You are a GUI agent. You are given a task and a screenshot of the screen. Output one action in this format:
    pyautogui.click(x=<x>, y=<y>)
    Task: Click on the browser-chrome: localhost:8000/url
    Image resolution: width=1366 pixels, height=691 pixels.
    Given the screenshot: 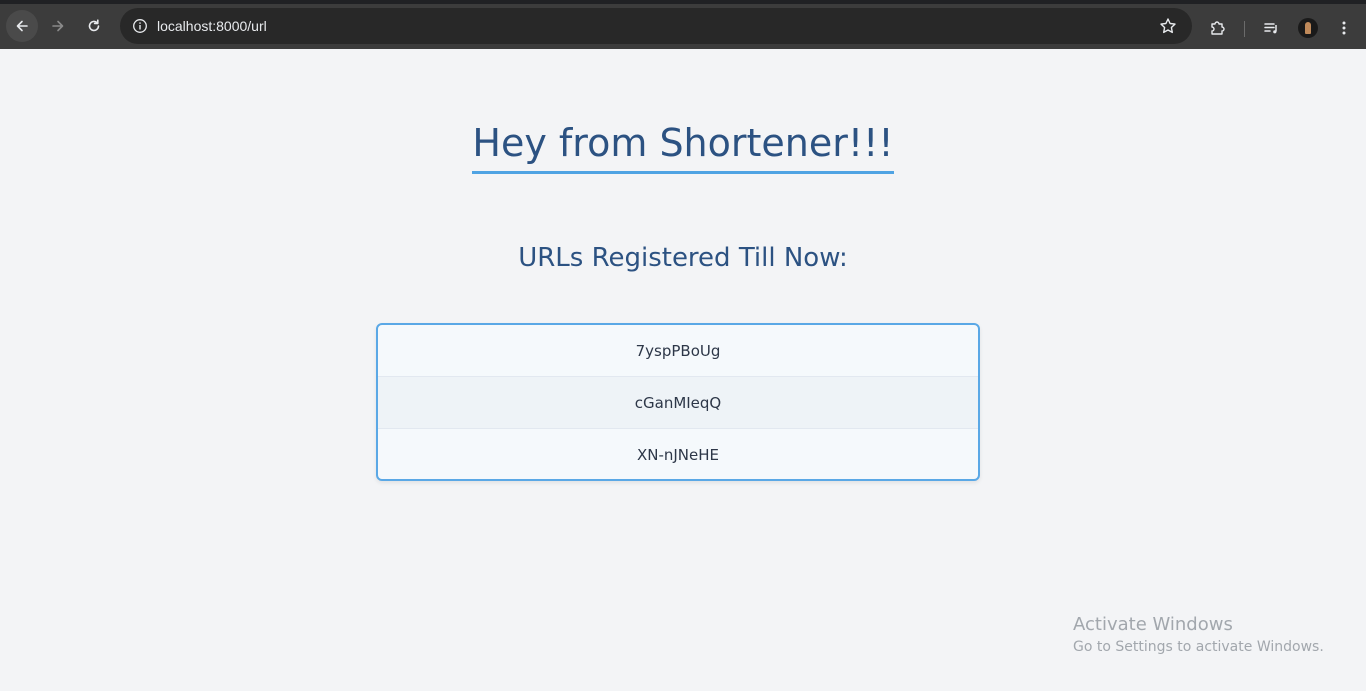 What is the action you would take?
    pyautogui.click(x=683, y=24)
    